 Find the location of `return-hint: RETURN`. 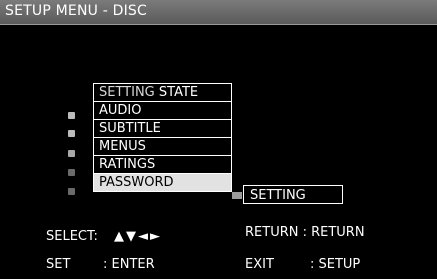

return-hint: RETURN is located at coordinates (305, 232).